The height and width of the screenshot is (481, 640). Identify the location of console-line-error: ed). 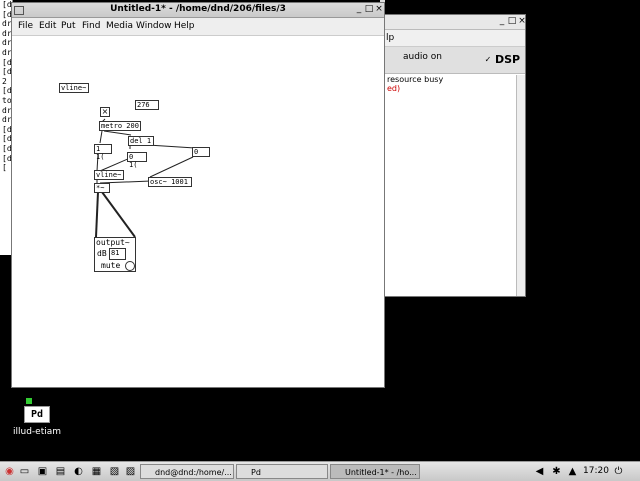
(394, 88).